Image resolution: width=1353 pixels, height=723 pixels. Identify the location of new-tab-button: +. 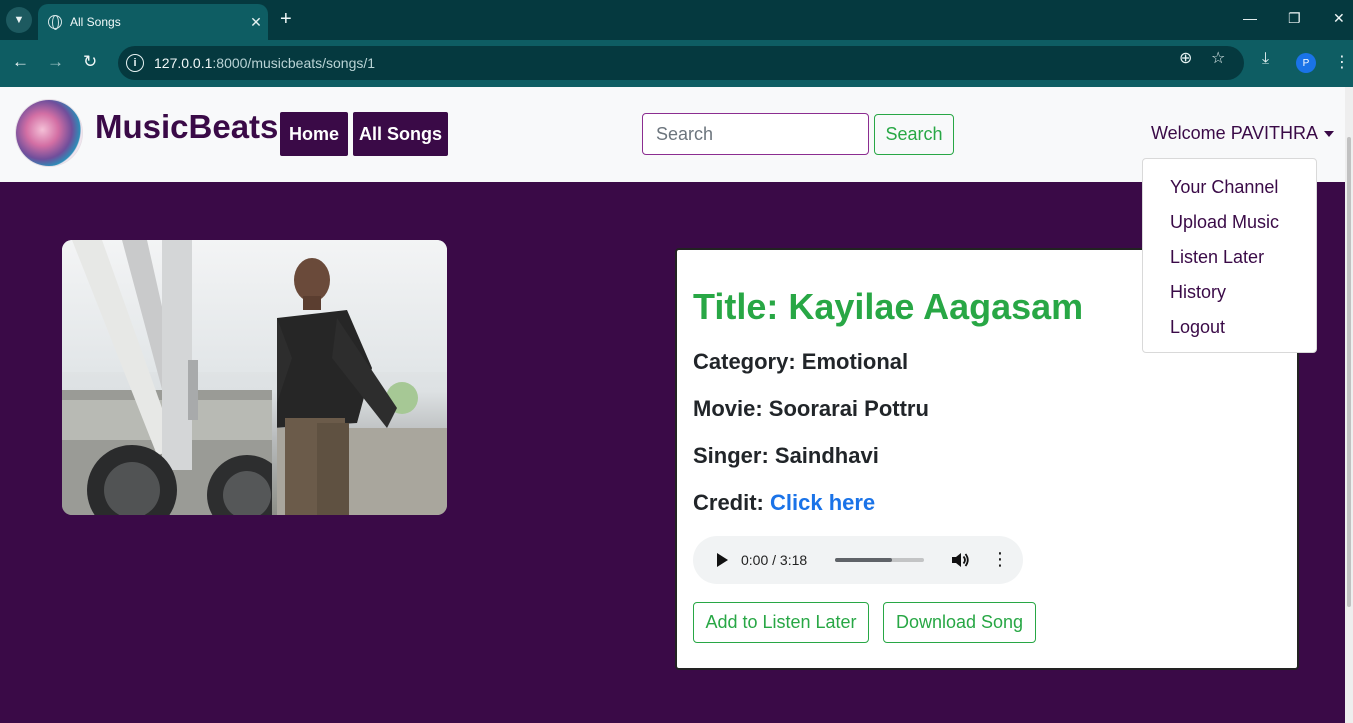
(286, 19).